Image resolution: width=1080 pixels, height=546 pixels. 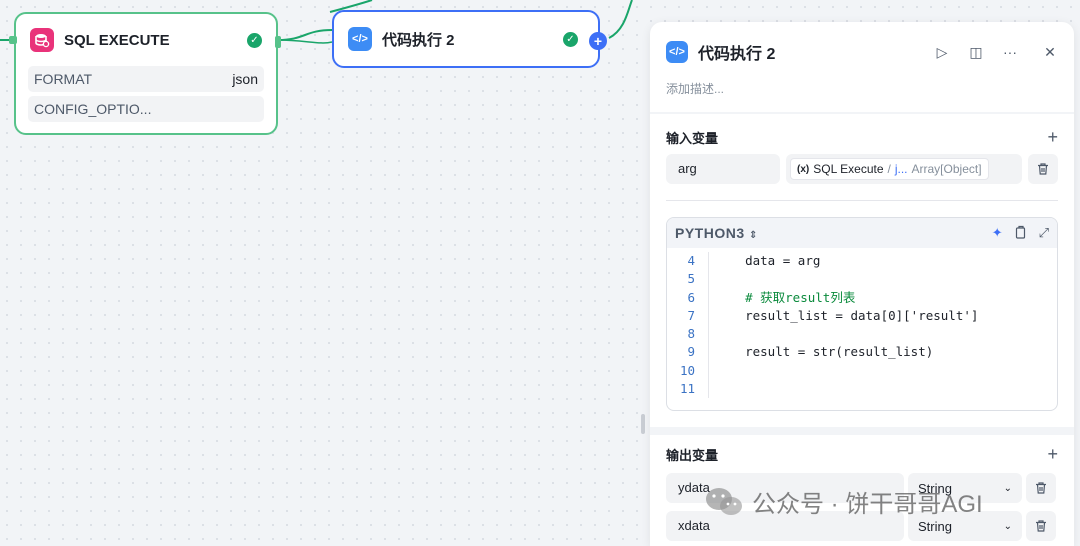 I want to click on input-variable-row: arg (x) SQL Execute / j... Array[Object], so click(x=862, y=169).